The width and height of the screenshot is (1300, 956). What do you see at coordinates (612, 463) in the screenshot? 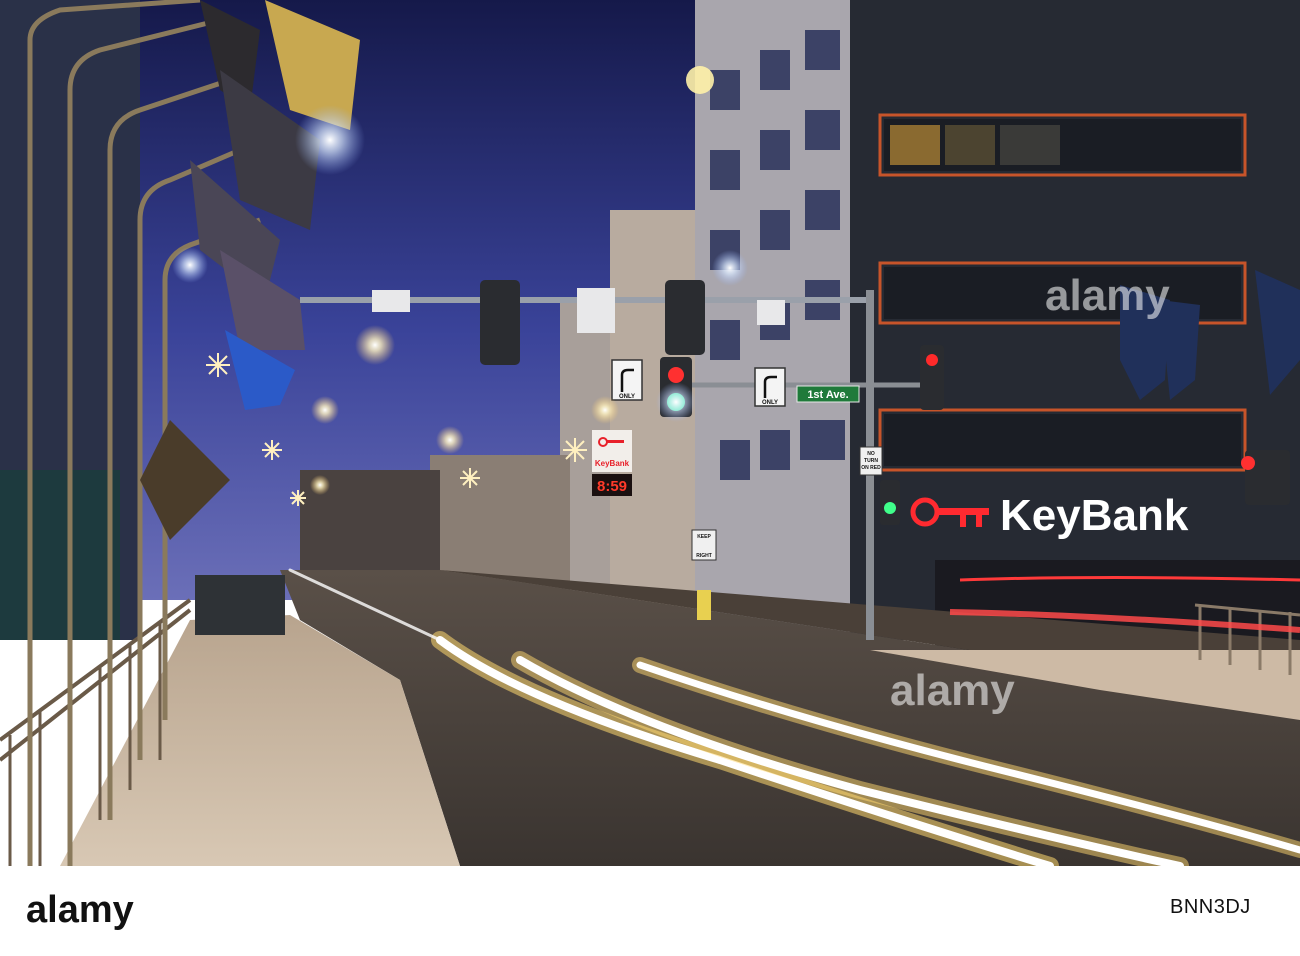
I see `svg-text: KeyBank` at bounding box center [612, 463].